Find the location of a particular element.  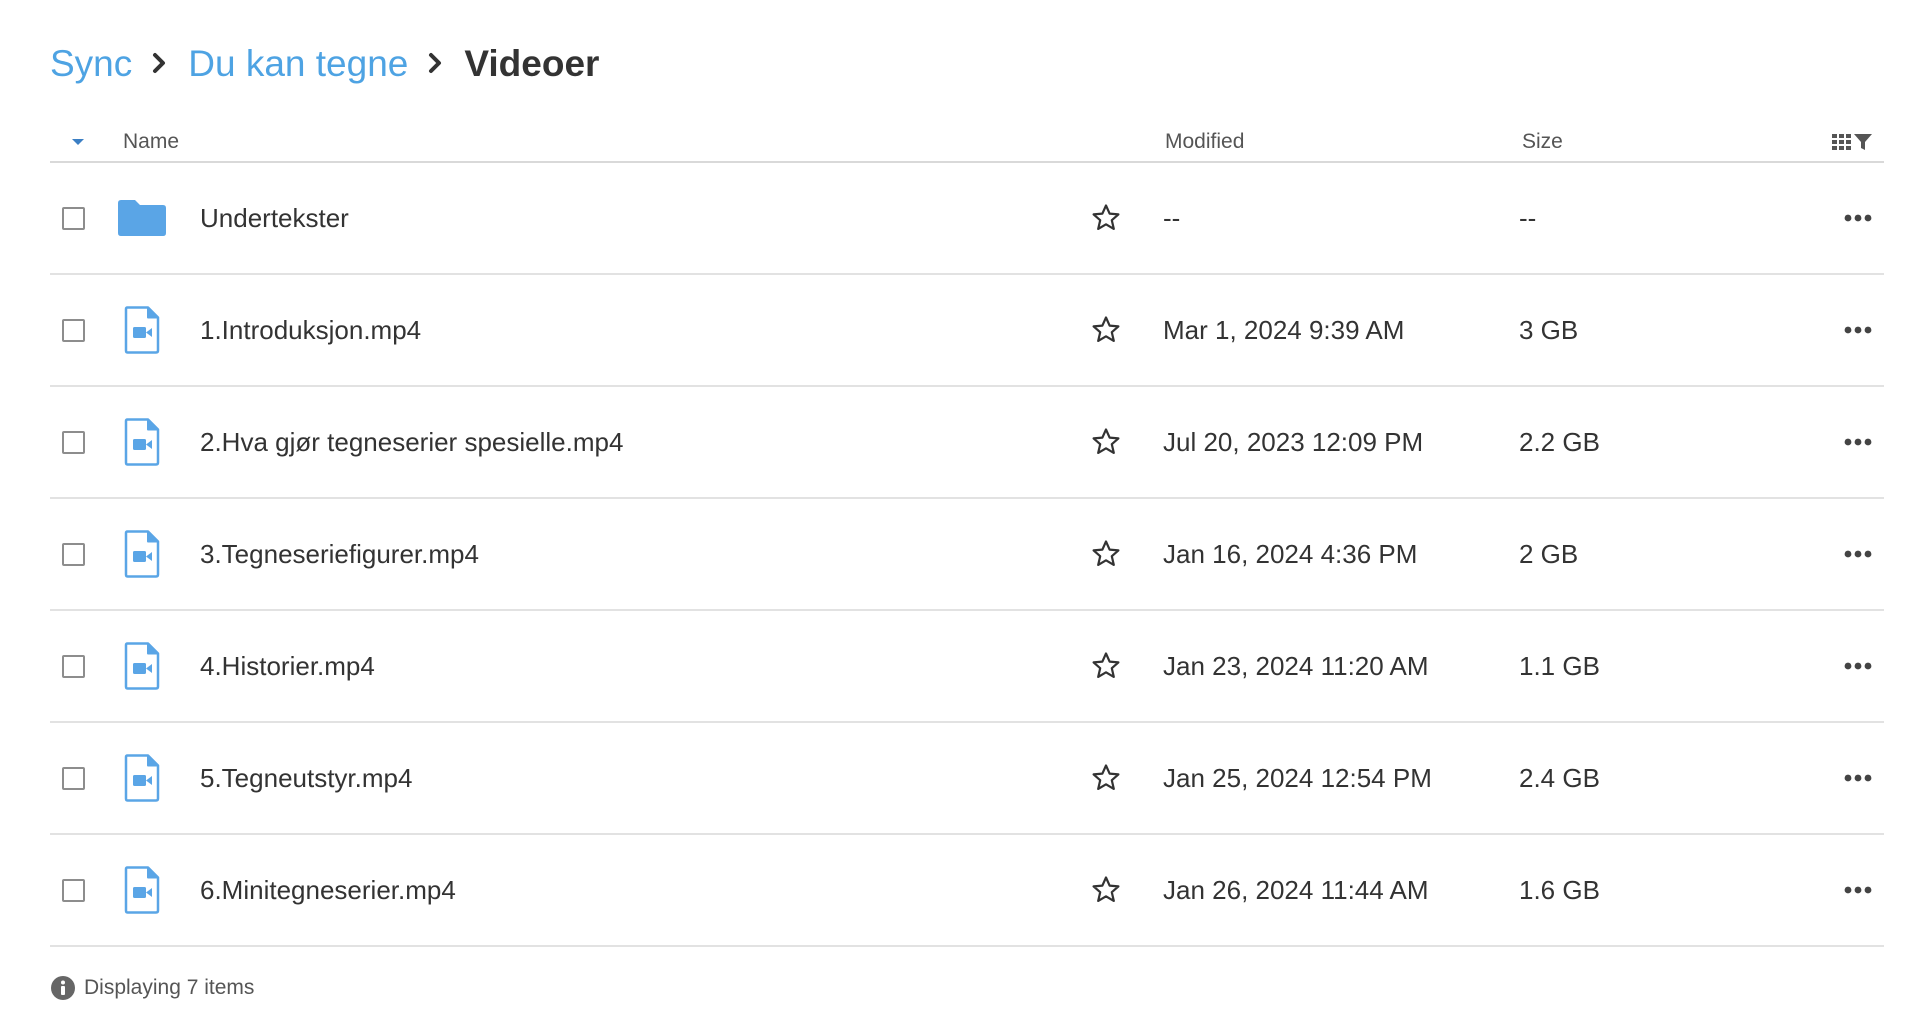

file-size: 1.1 GB is located at coordinates (1559, 665).